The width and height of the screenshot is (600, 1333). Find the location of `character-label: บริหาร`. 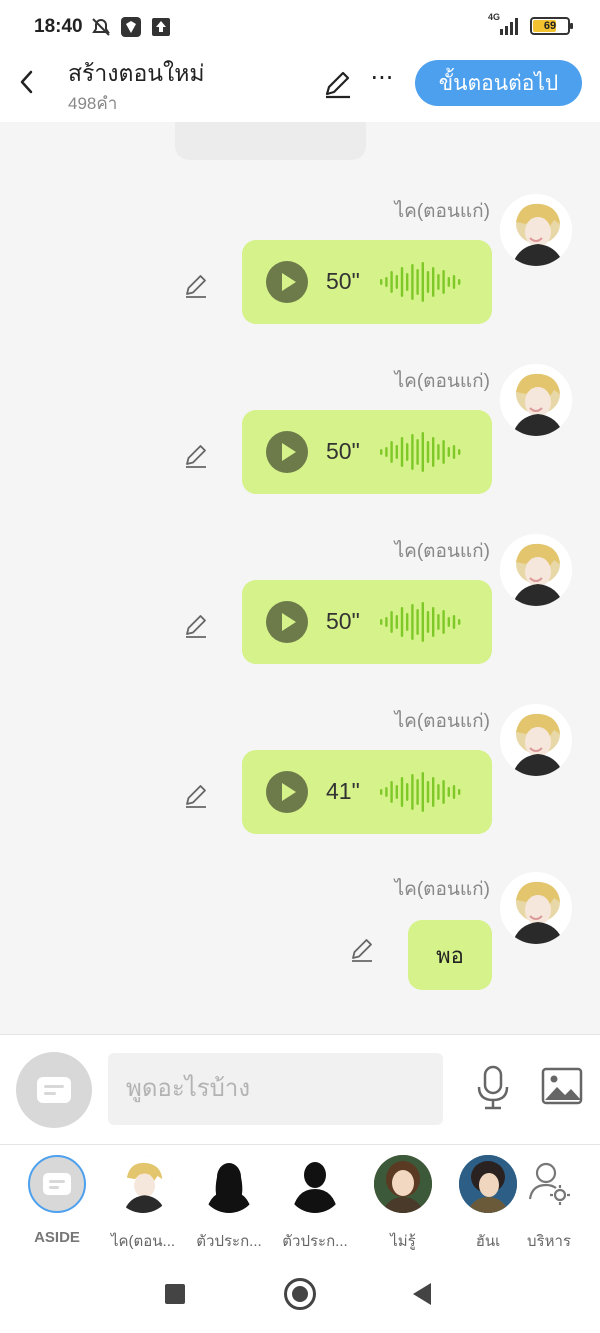

character-label: บริหาร is located at coordinates (549, 1241).